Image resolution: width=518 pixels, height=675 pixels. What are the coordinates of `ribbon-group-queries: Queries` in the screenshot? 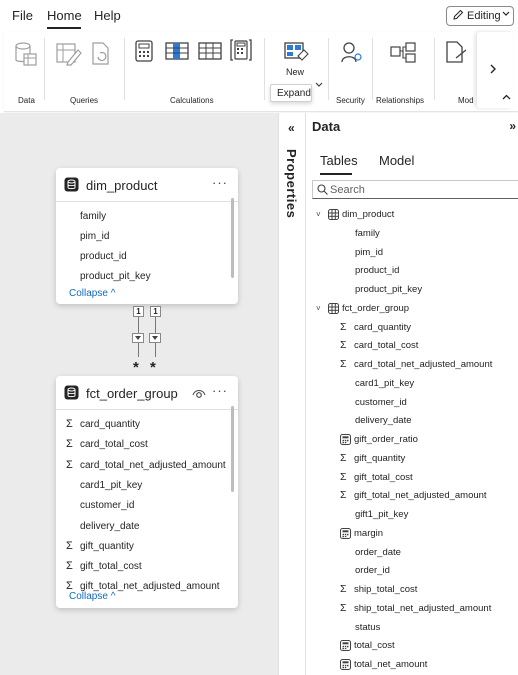 It's located at (84, 100).